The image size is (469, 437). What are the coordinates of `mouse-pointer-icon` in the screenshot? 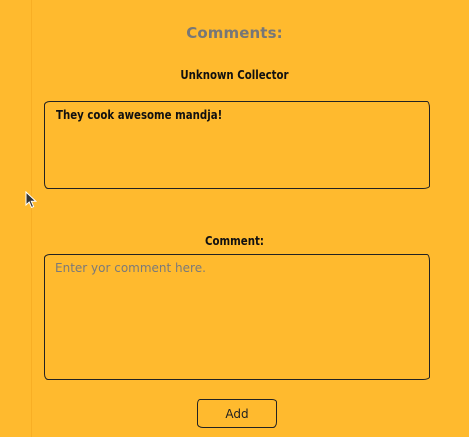 It's located at (31, 200).